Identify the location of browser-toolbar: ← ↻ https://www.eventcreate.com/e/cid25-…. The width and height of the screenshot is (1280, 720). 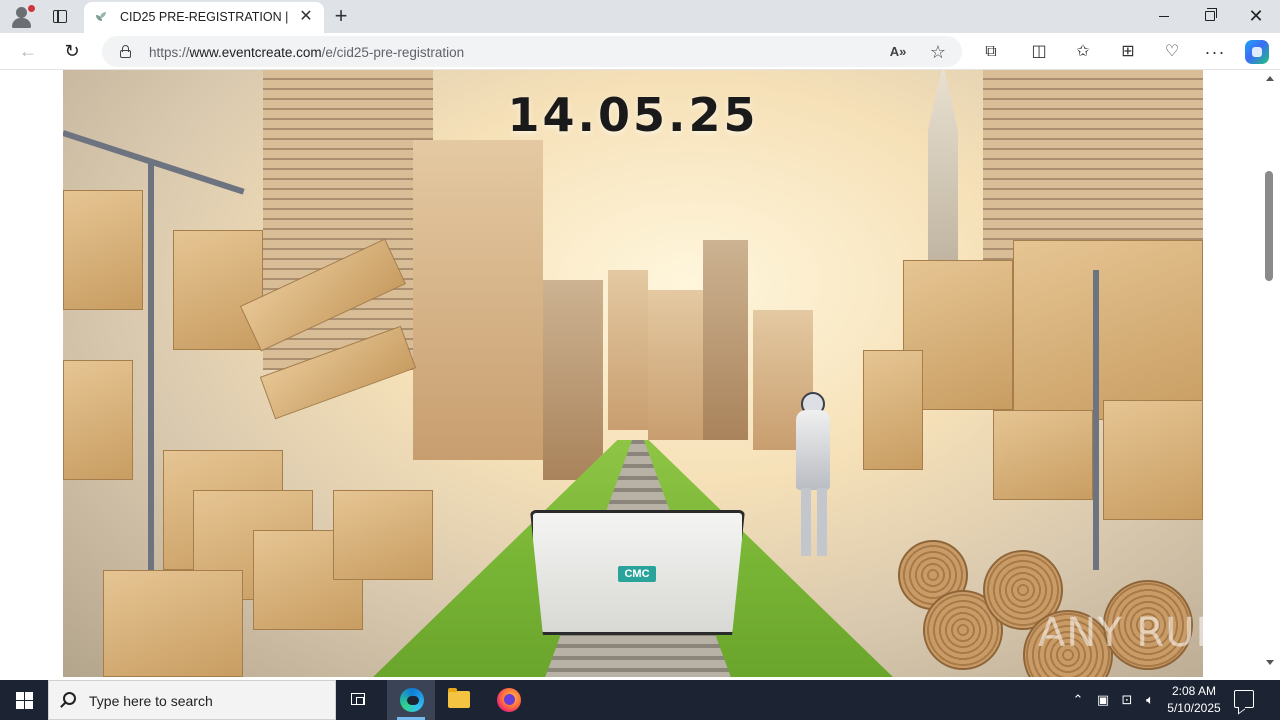
(640, 51).